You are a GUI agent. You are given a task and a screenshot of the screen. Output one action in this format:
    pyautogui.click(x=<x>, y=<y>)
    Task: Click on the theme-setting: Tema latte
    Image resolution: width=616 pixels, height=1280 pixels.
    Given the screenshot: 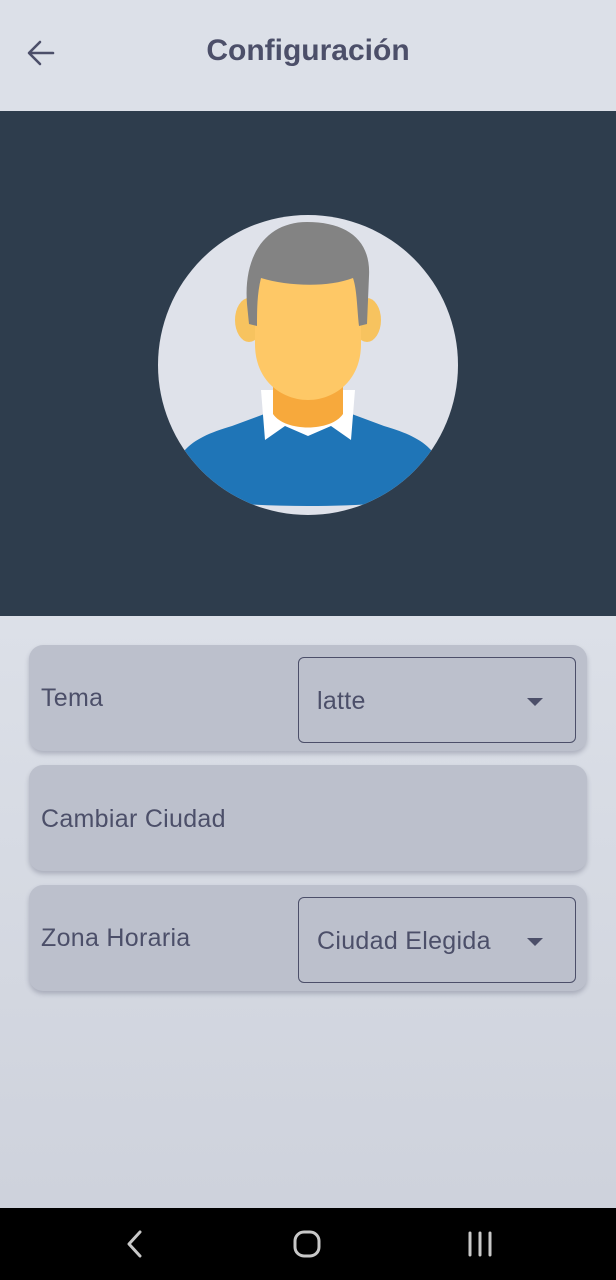 What is the action you would take?
    pyautogui.click(x=308, y=698)
    